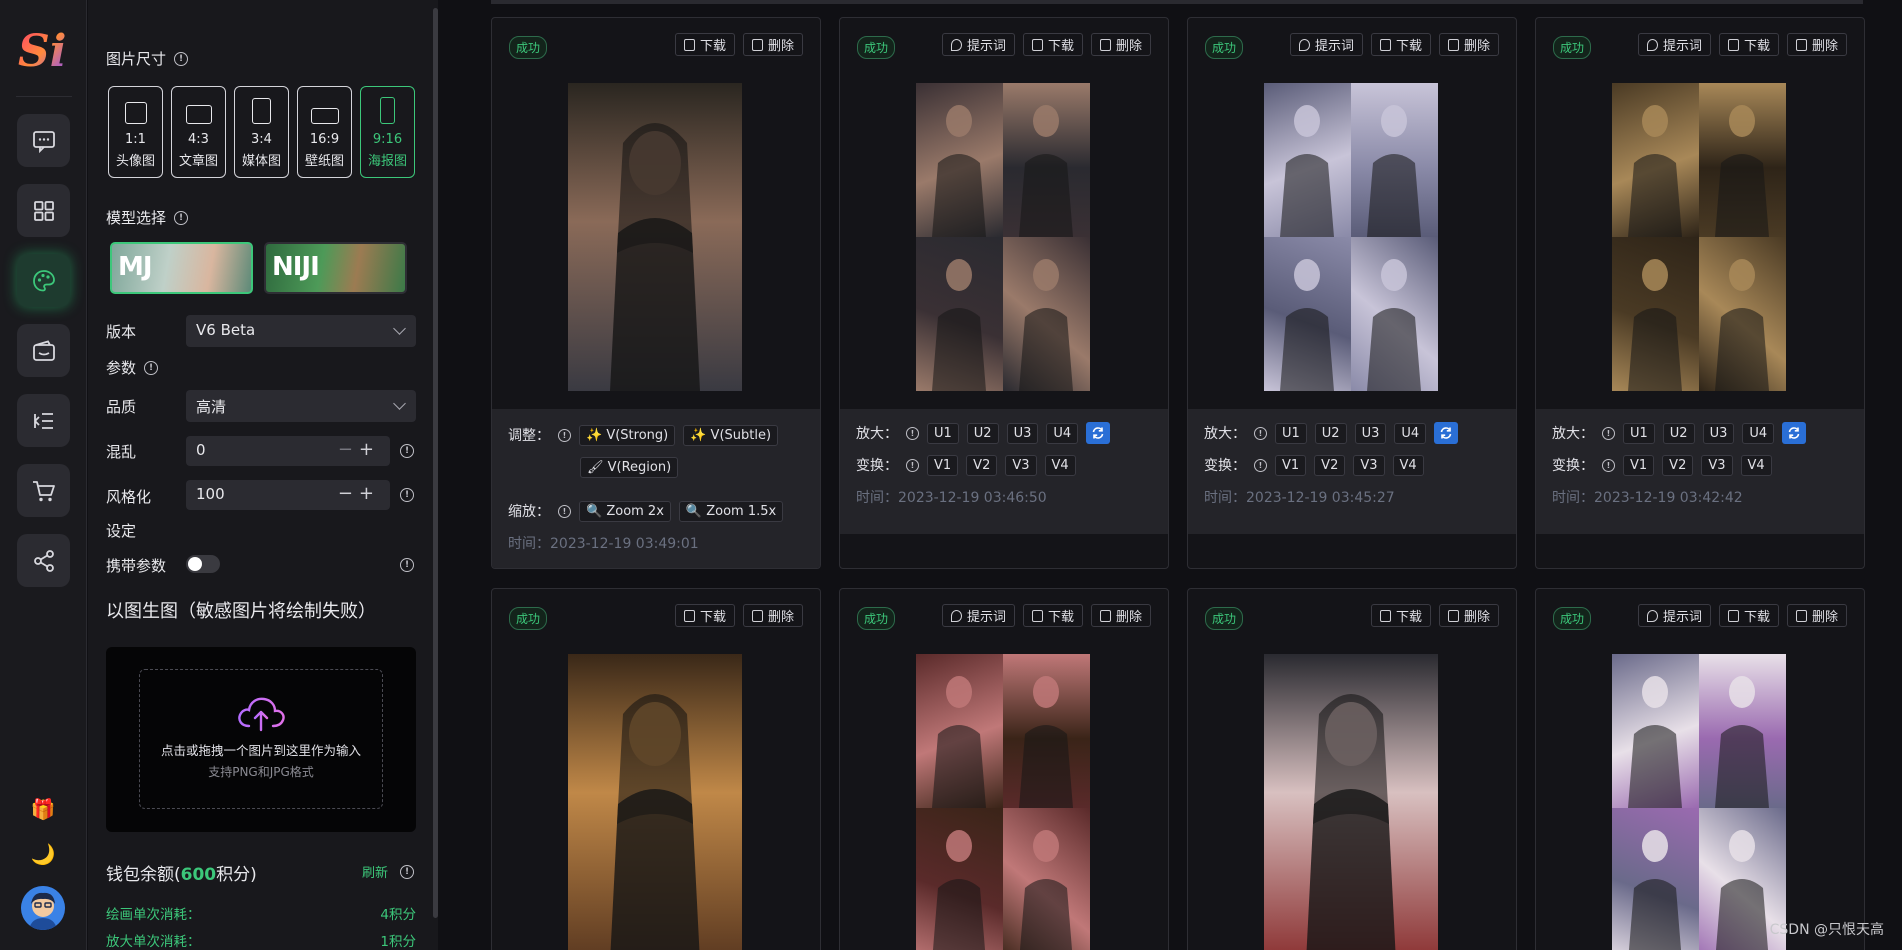  I want to click on ratio-9-16: 9:16 海报图, so click(387, 132).